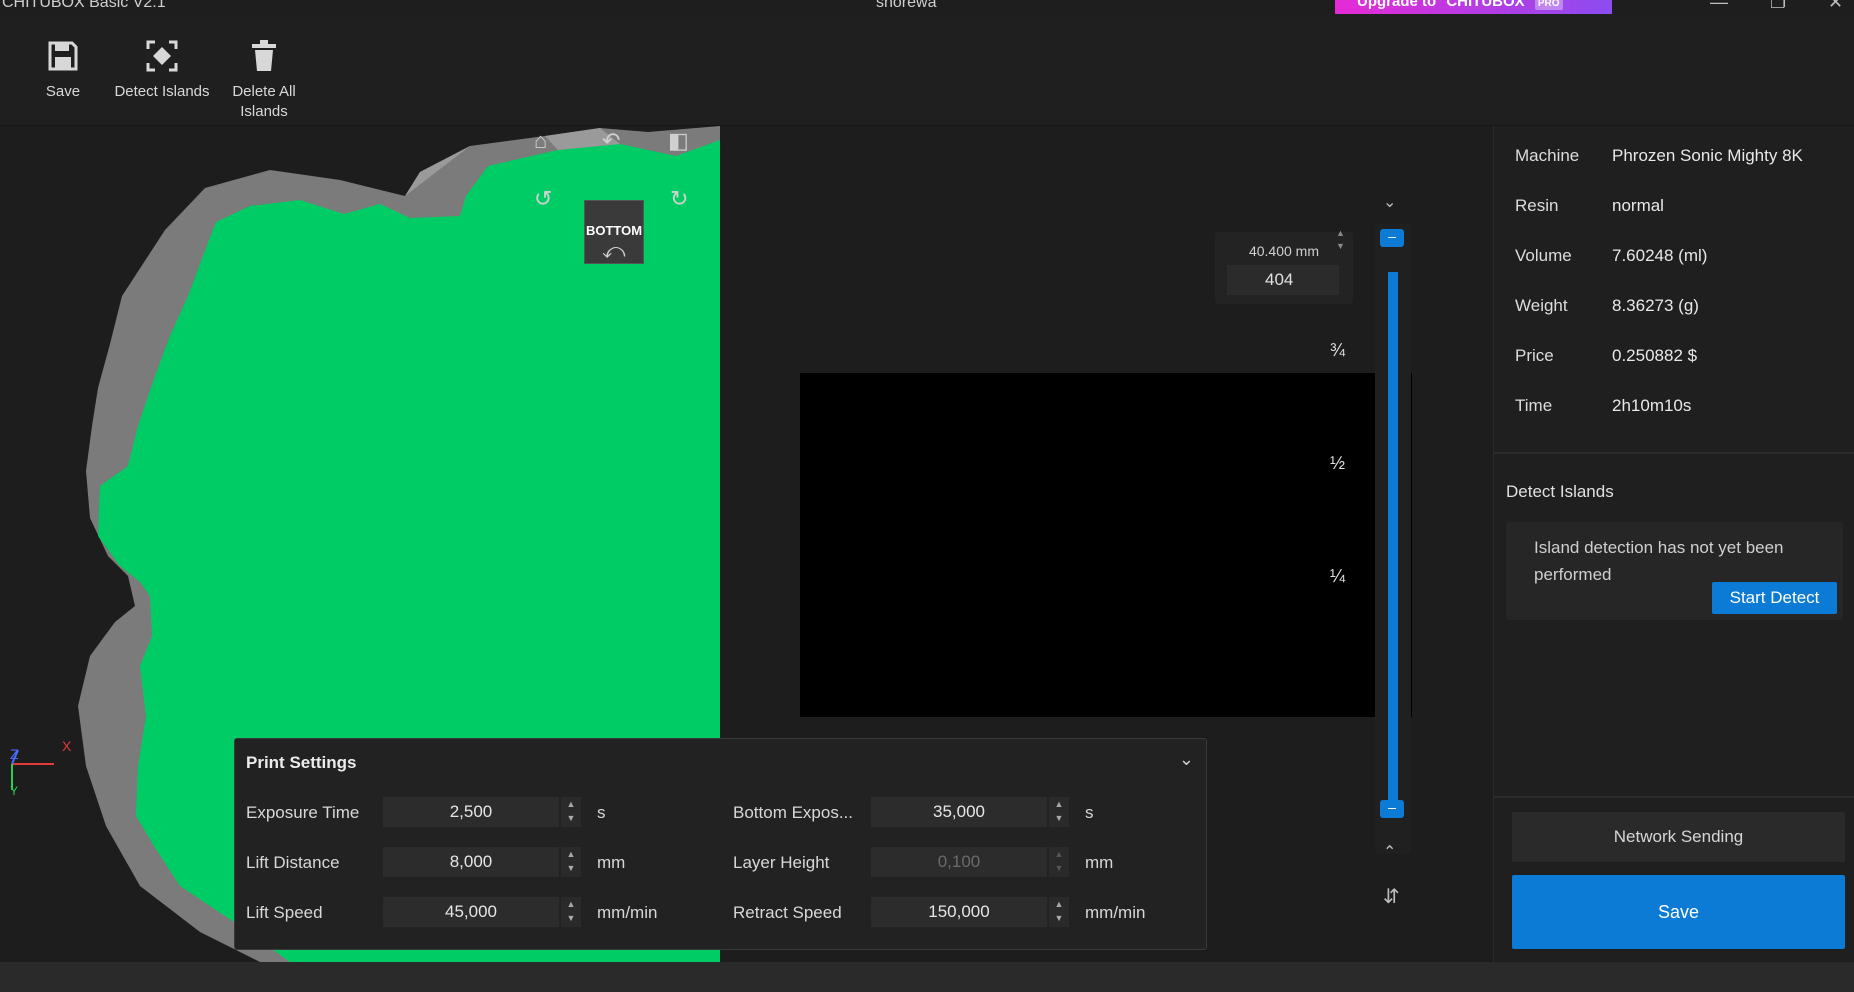  I want to click on layer-height-box: 40.400 mm, so click(1284, 268).